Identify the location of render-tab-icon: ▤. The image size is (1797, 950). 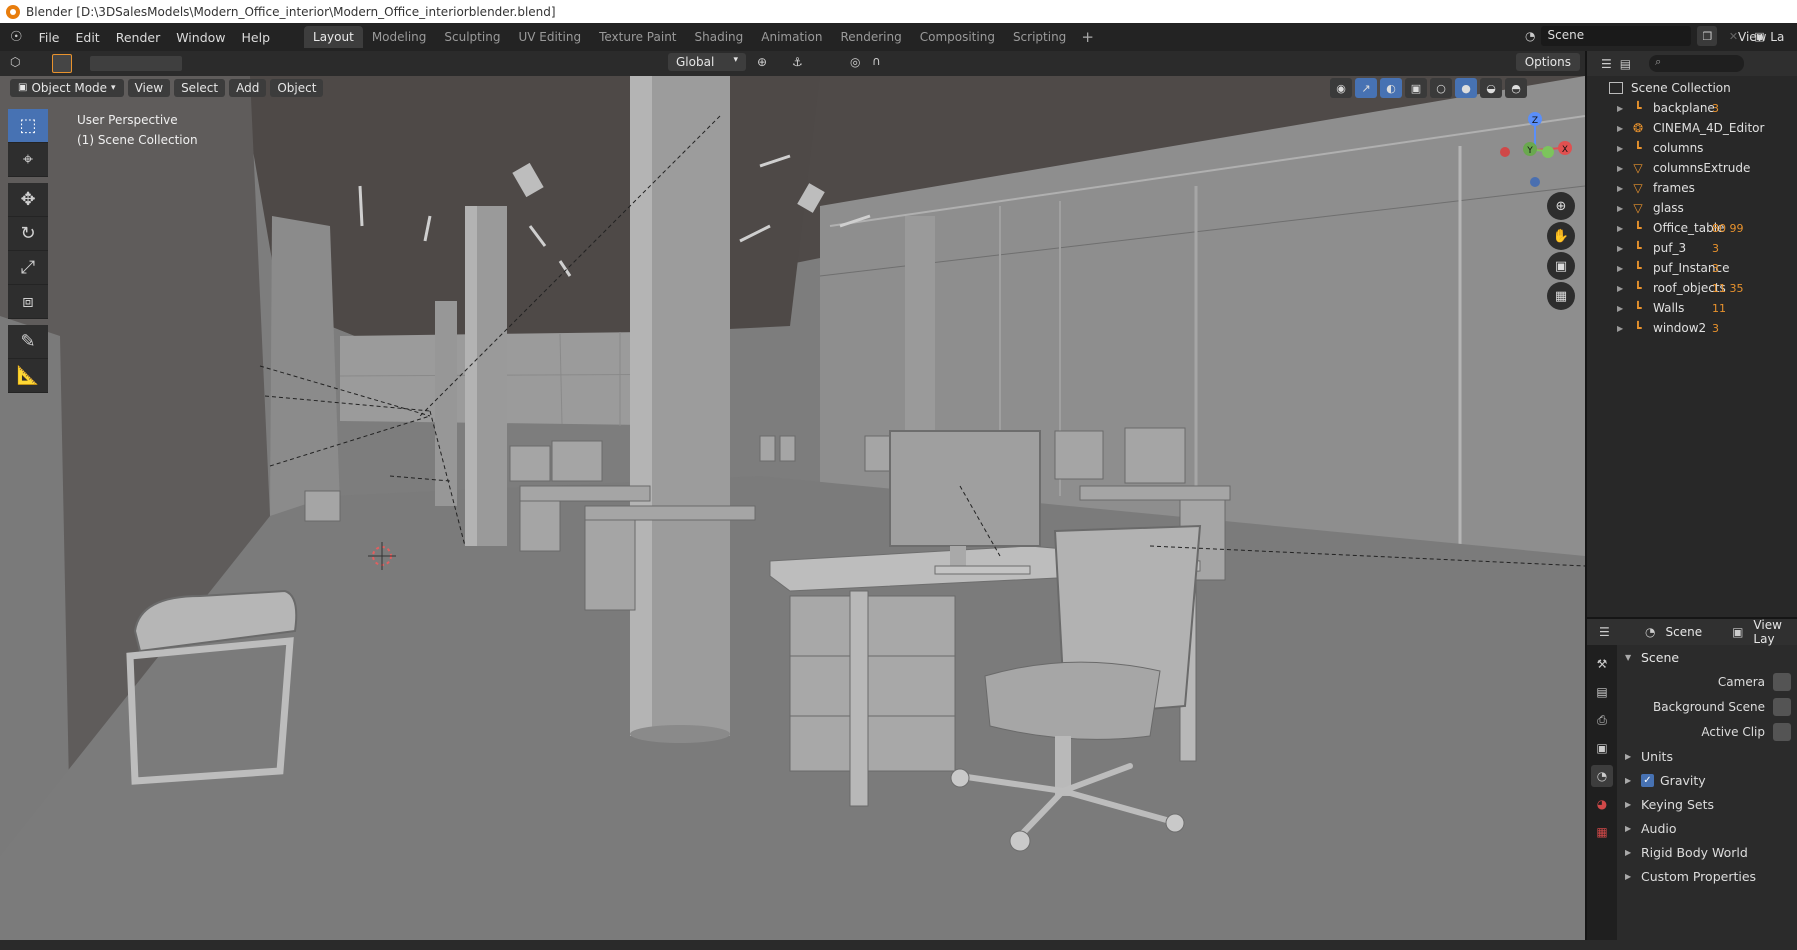
(1602, 692).